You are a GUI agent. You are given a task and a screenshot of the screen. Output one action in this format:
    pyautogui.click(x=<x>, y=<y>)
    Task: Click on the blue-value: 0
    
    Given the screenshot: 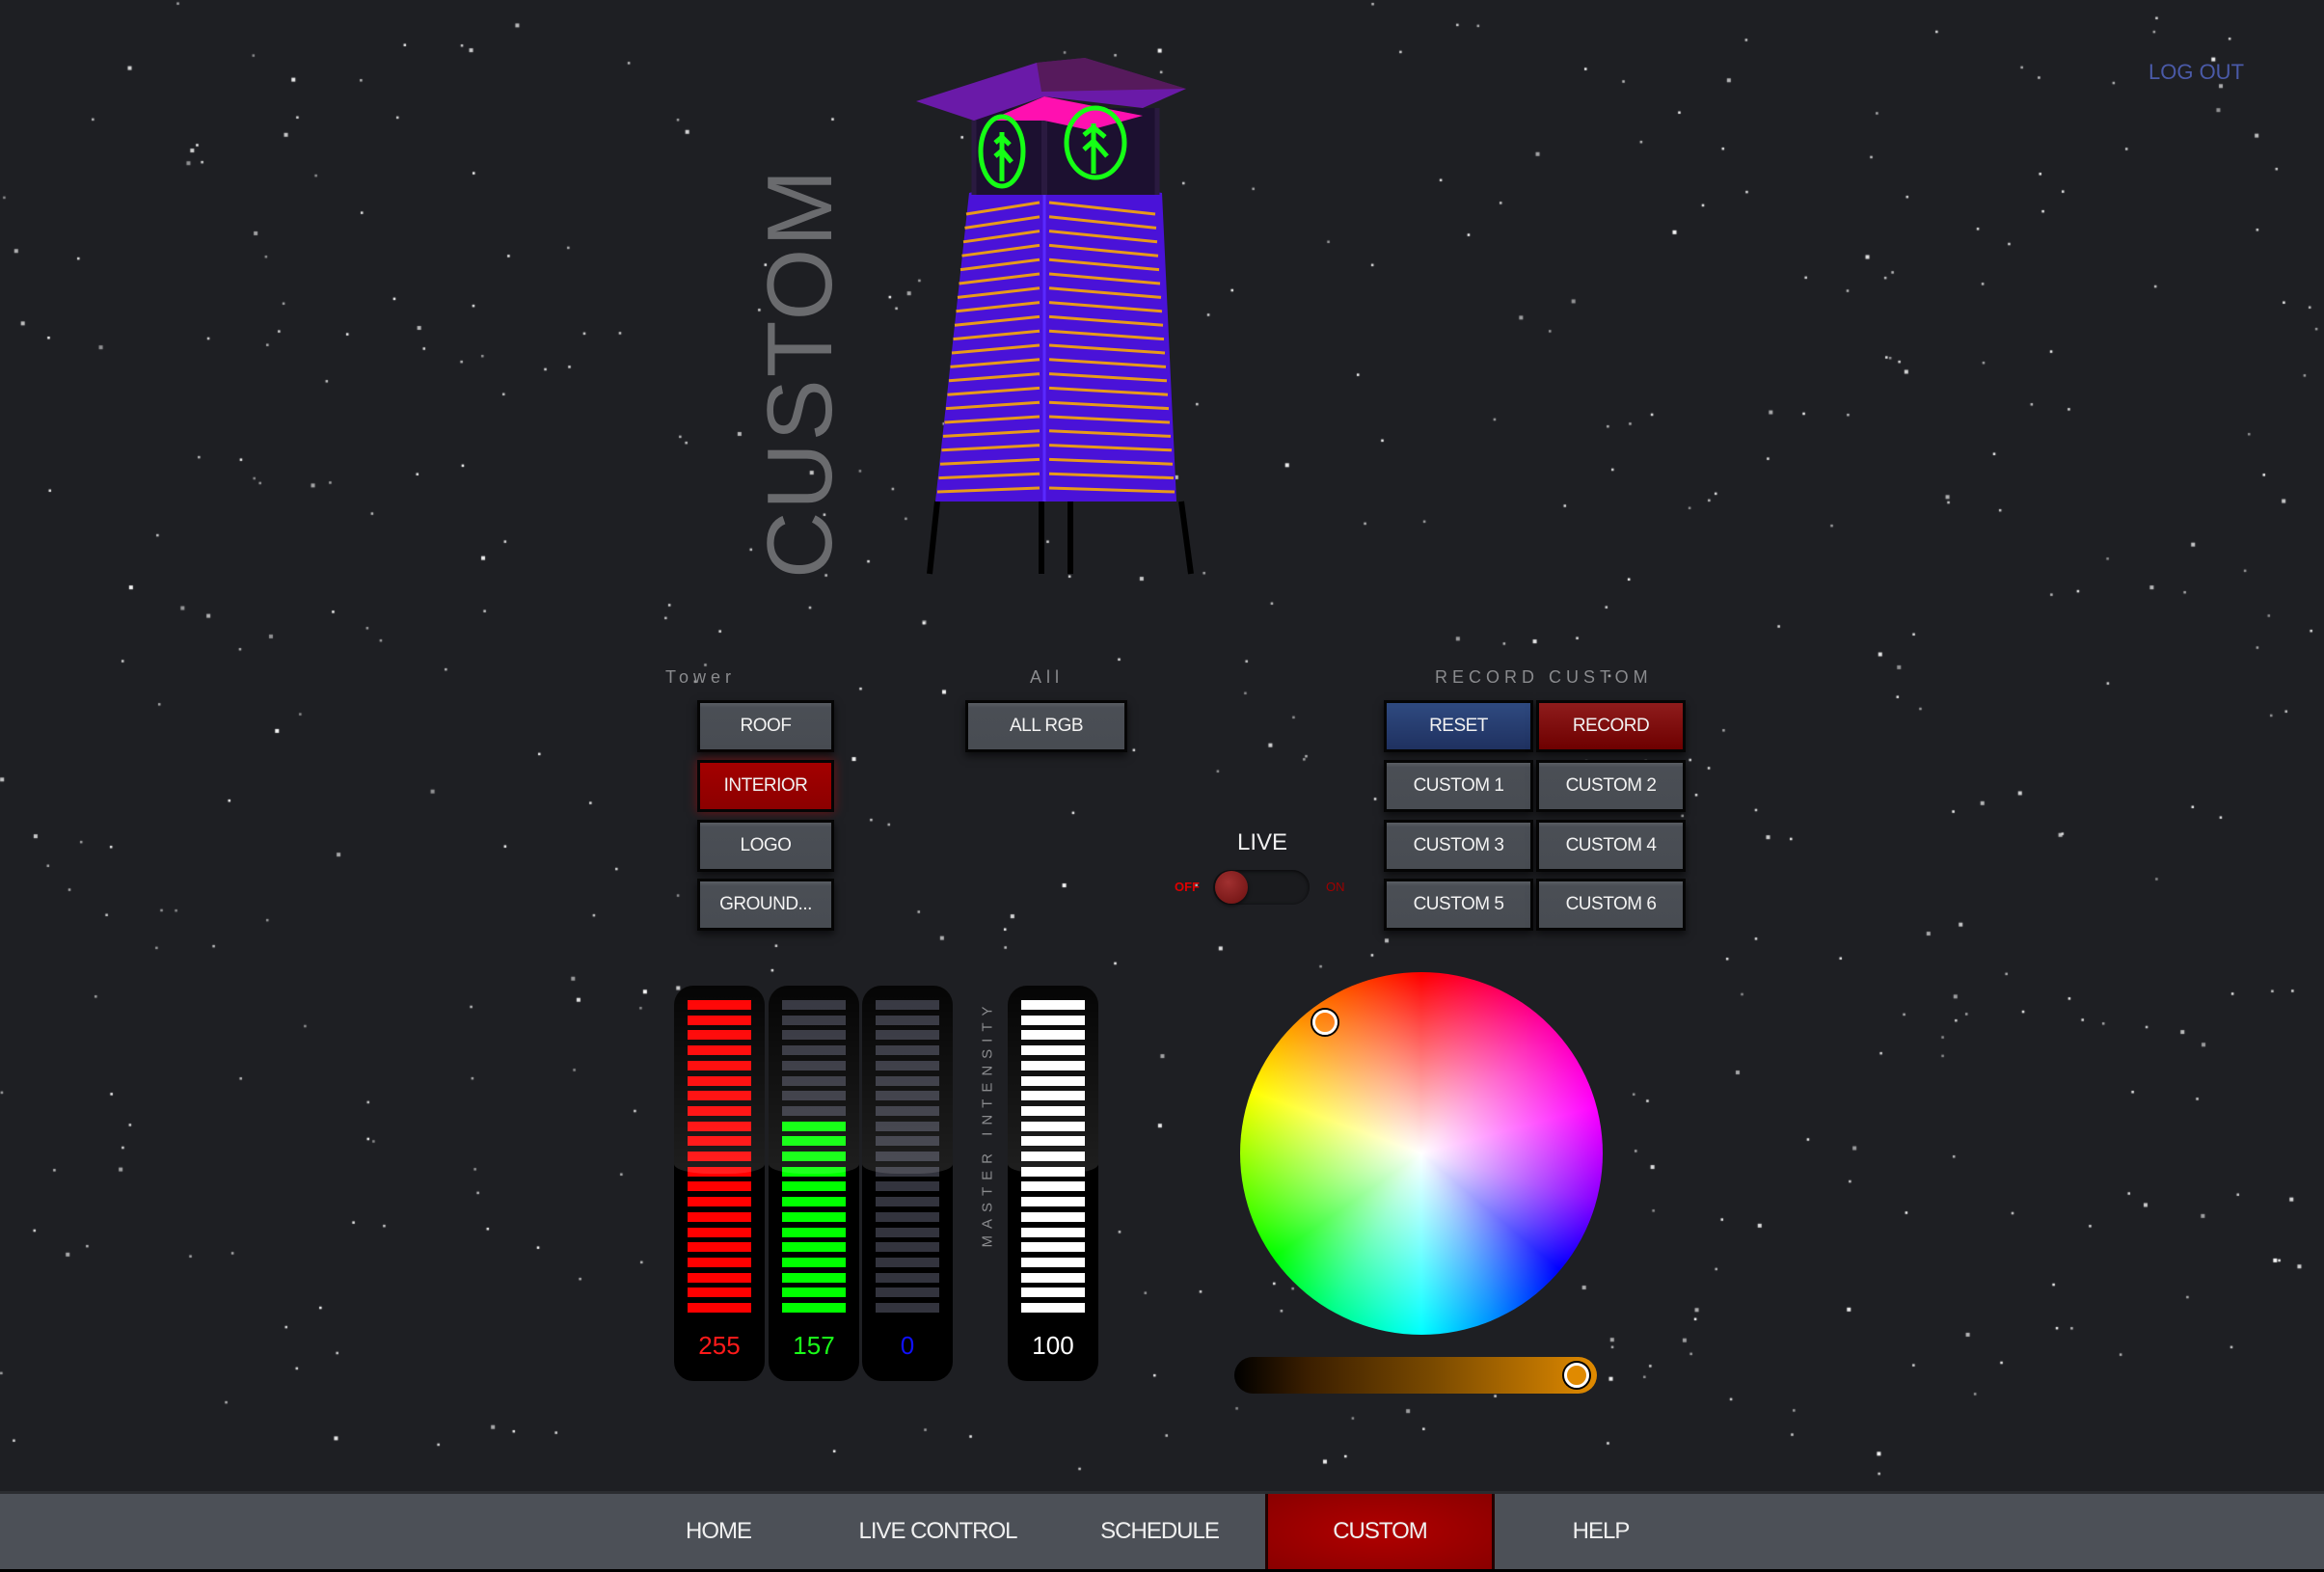 What is the action you would take?
    pyautogui.click(x=908, y=1345)
    